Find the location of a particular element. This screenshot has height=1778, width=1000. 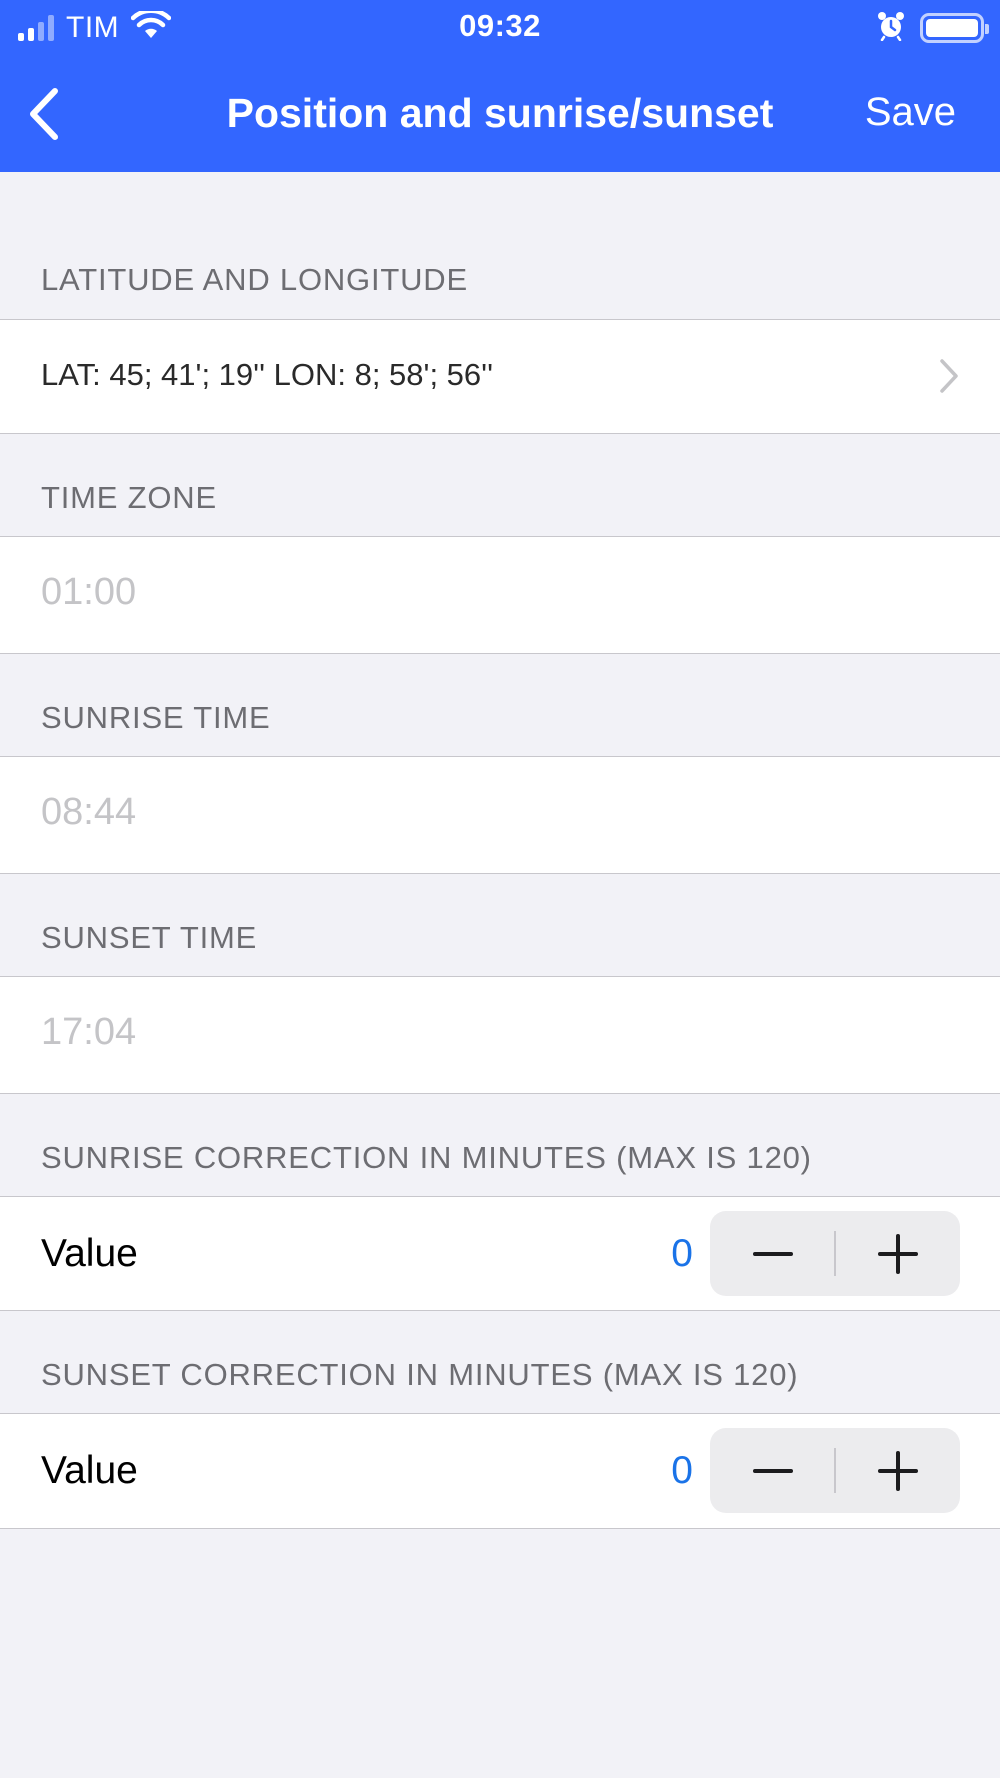

sunrise-decrement-button is located at coordinates (772, 1253).